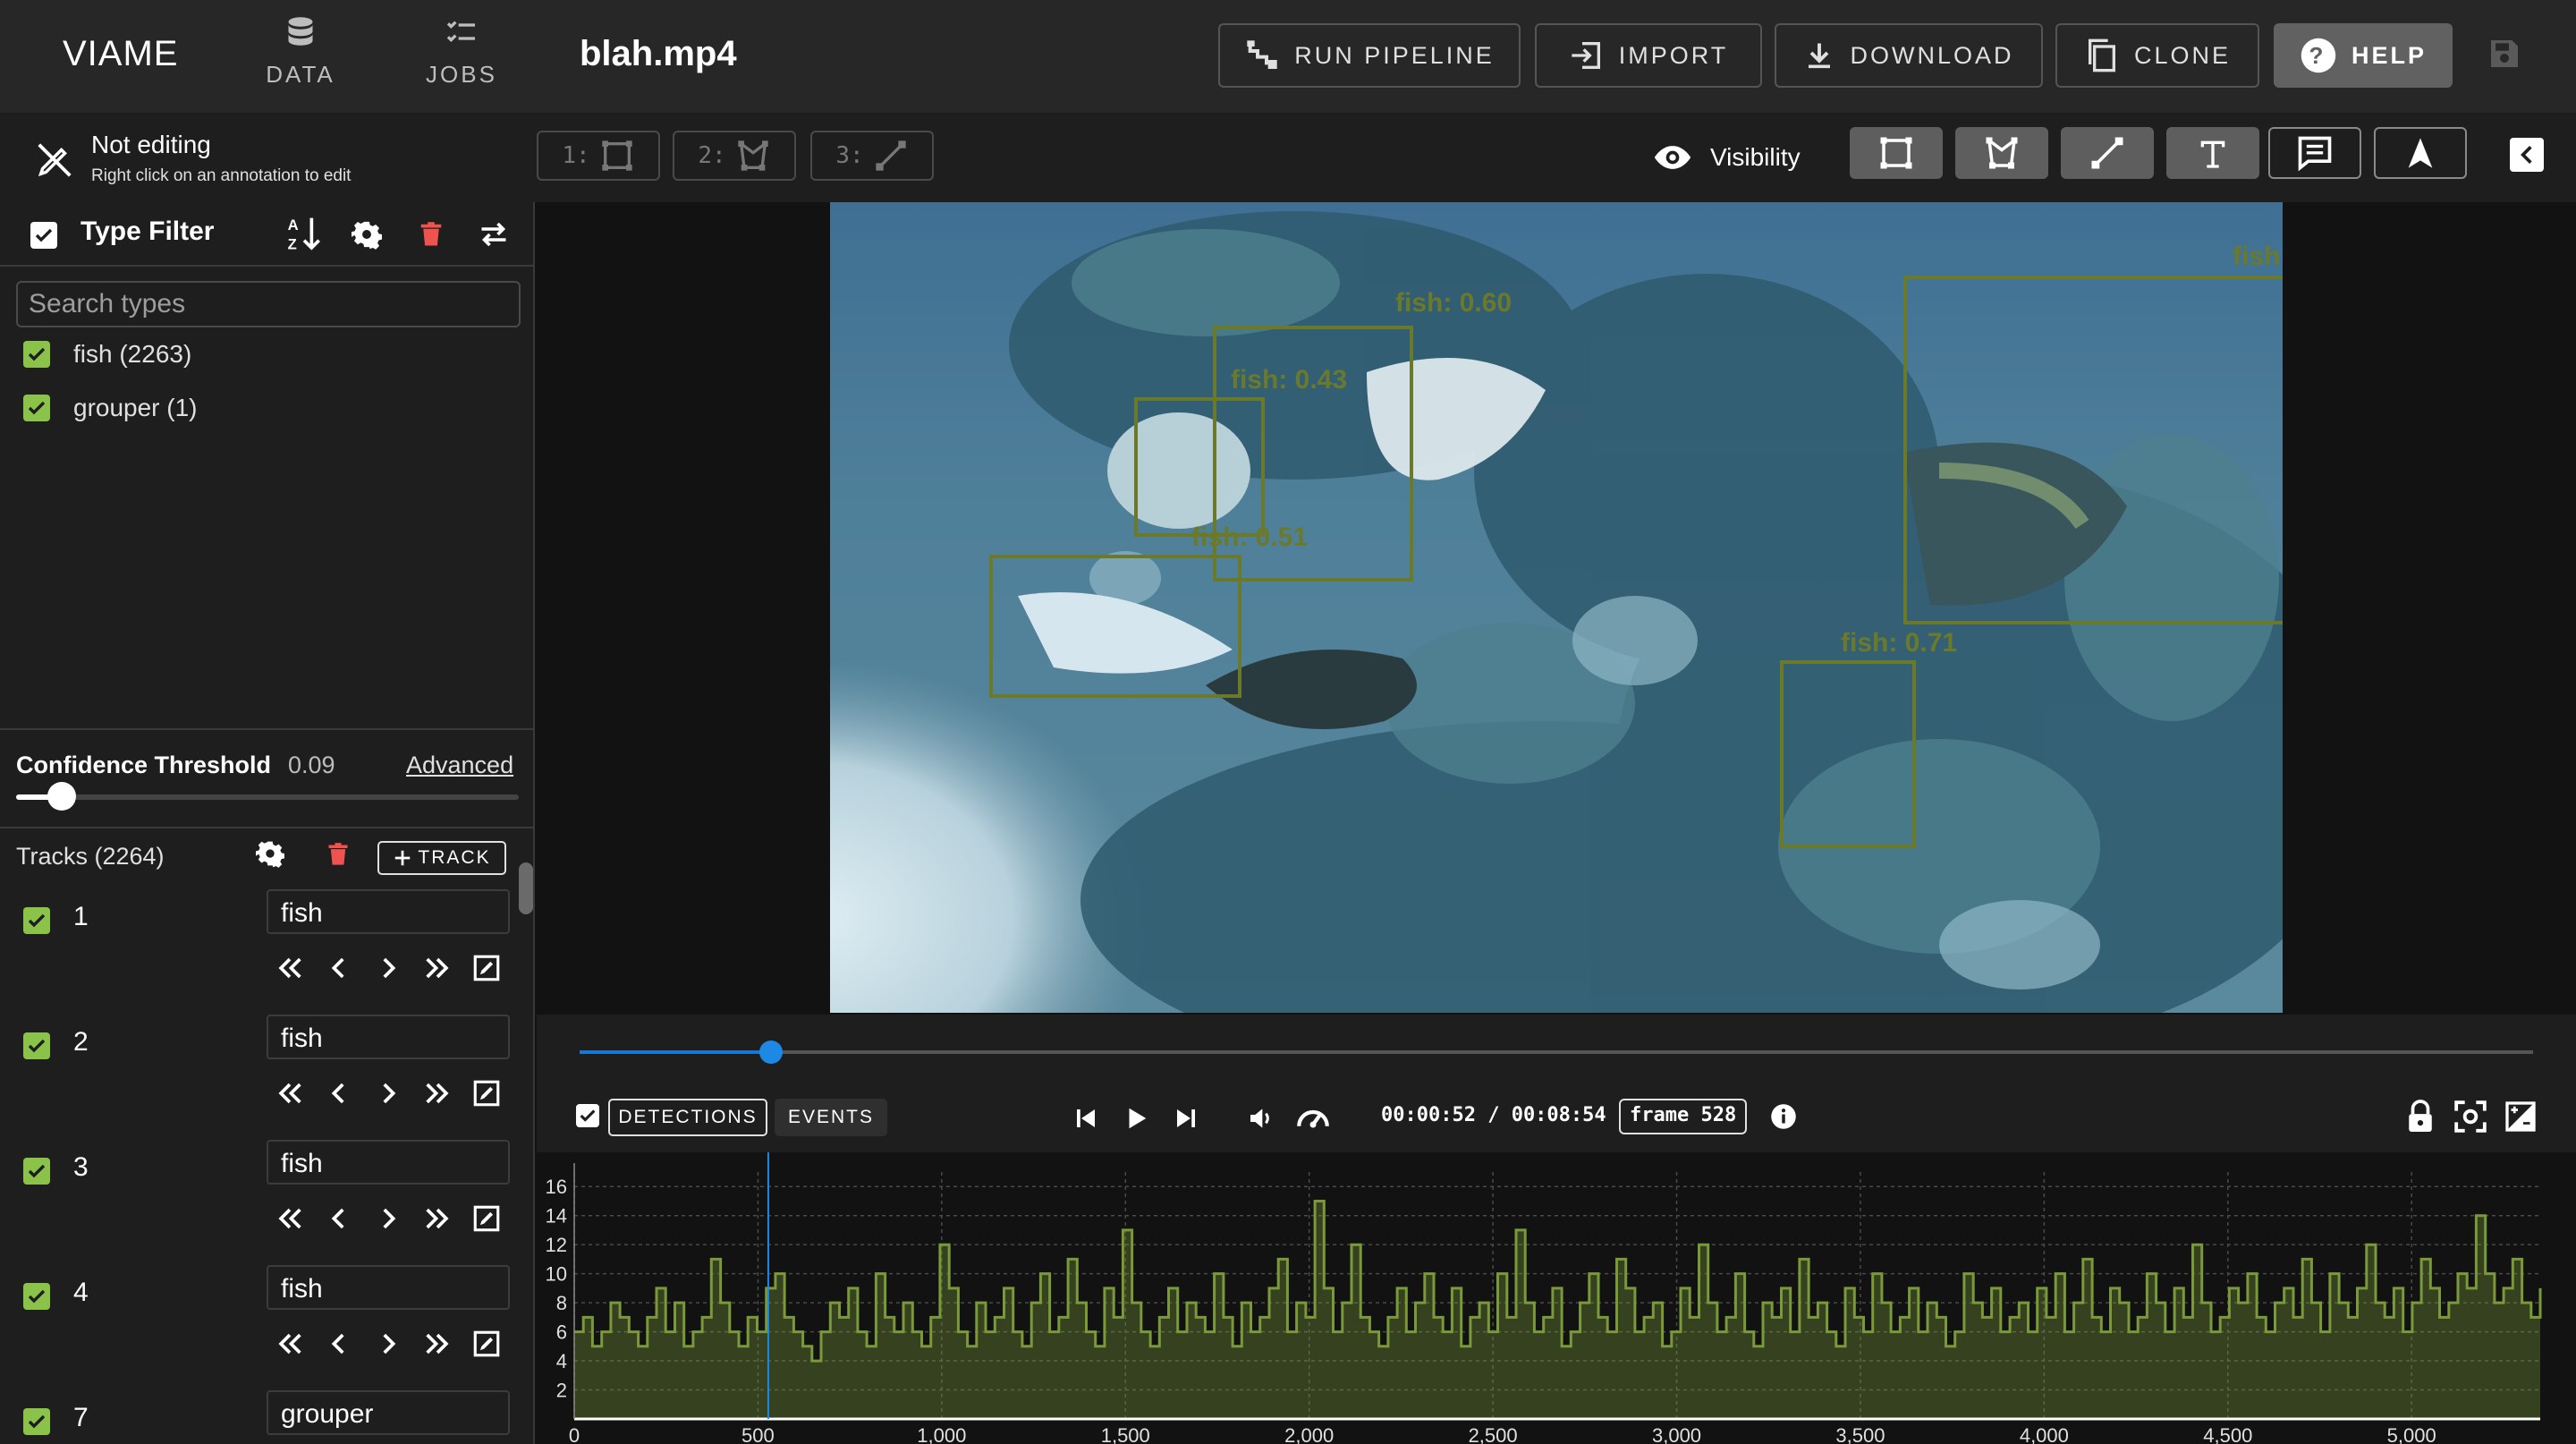 Image resolution: width=2576 pixels, height=1444 pixels. I want to click on image-adjust-button, so click(2520, 1117).